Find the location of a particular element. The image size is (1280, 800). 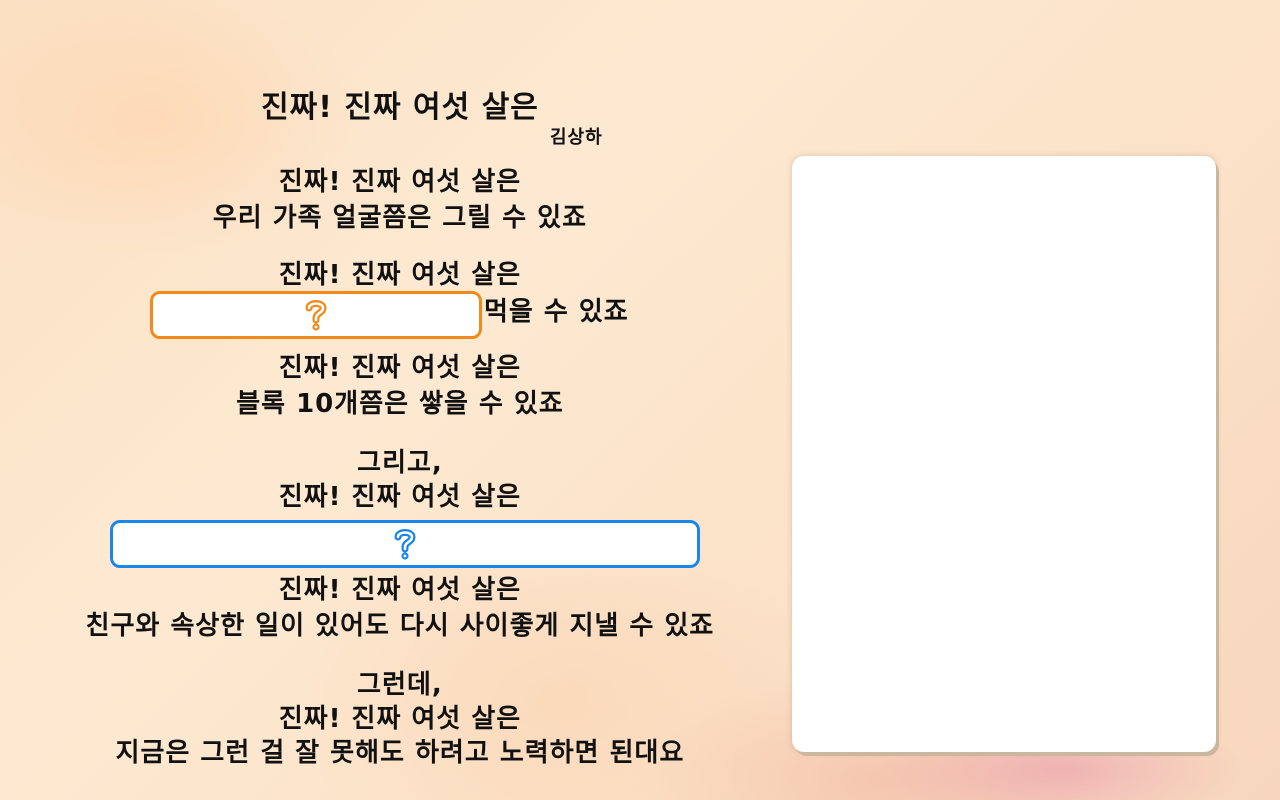

stanza-3-line-2: 블록 10개쯤은 쌓을 수 있죠 is located at coordinates (400, 404).